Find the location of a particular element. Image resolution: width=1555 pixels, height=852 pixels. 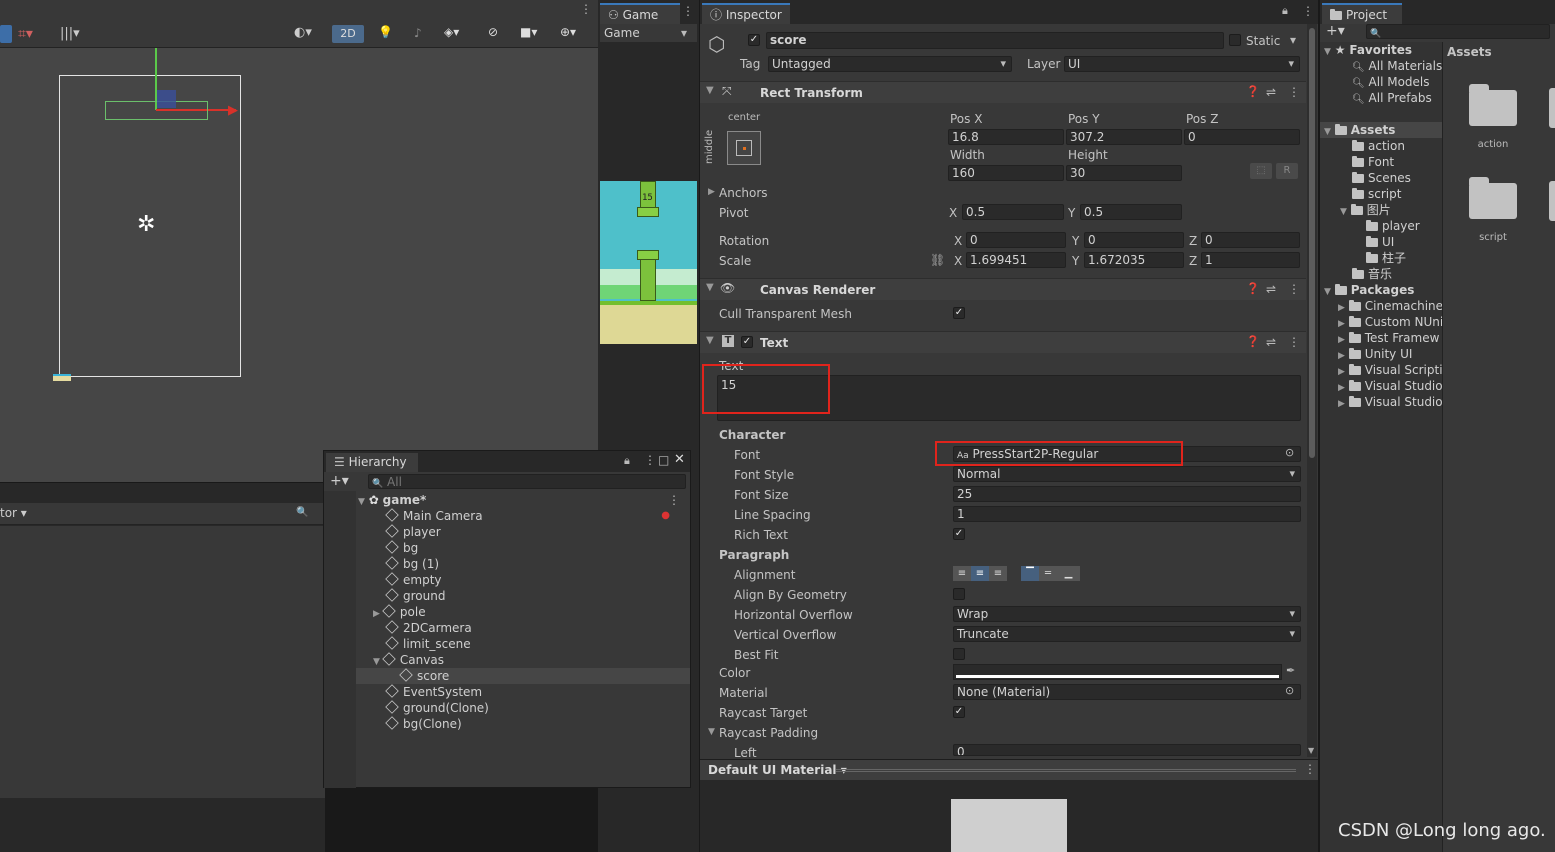

list-item-selected: score is located at coordinates (523, 676).